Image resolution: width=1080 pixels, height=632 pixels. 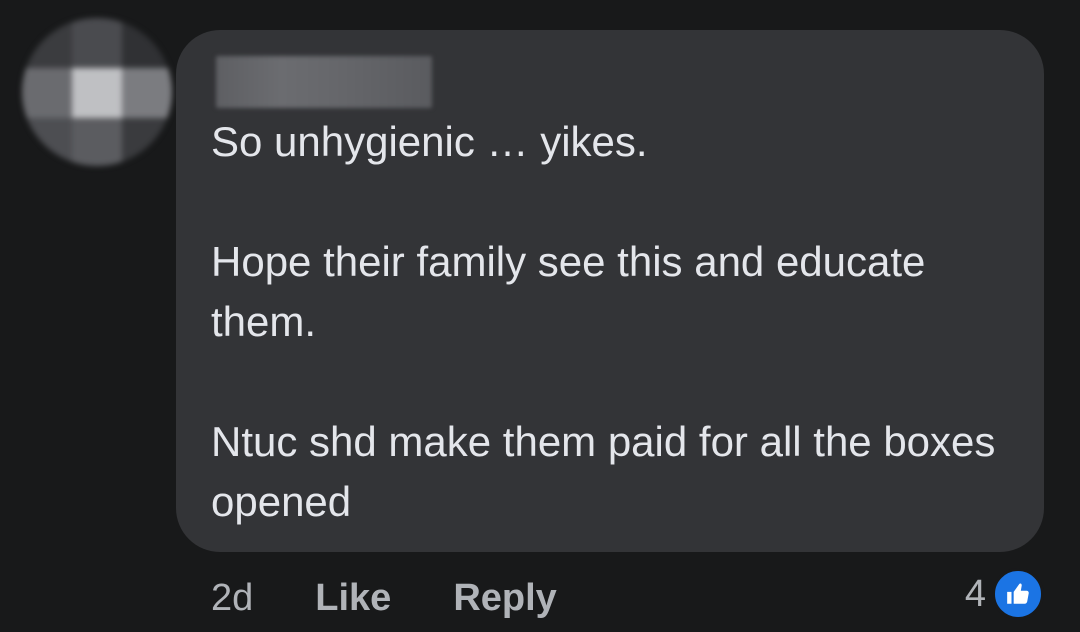 I want to click on like-button: Like, so click(x=353, y=598).